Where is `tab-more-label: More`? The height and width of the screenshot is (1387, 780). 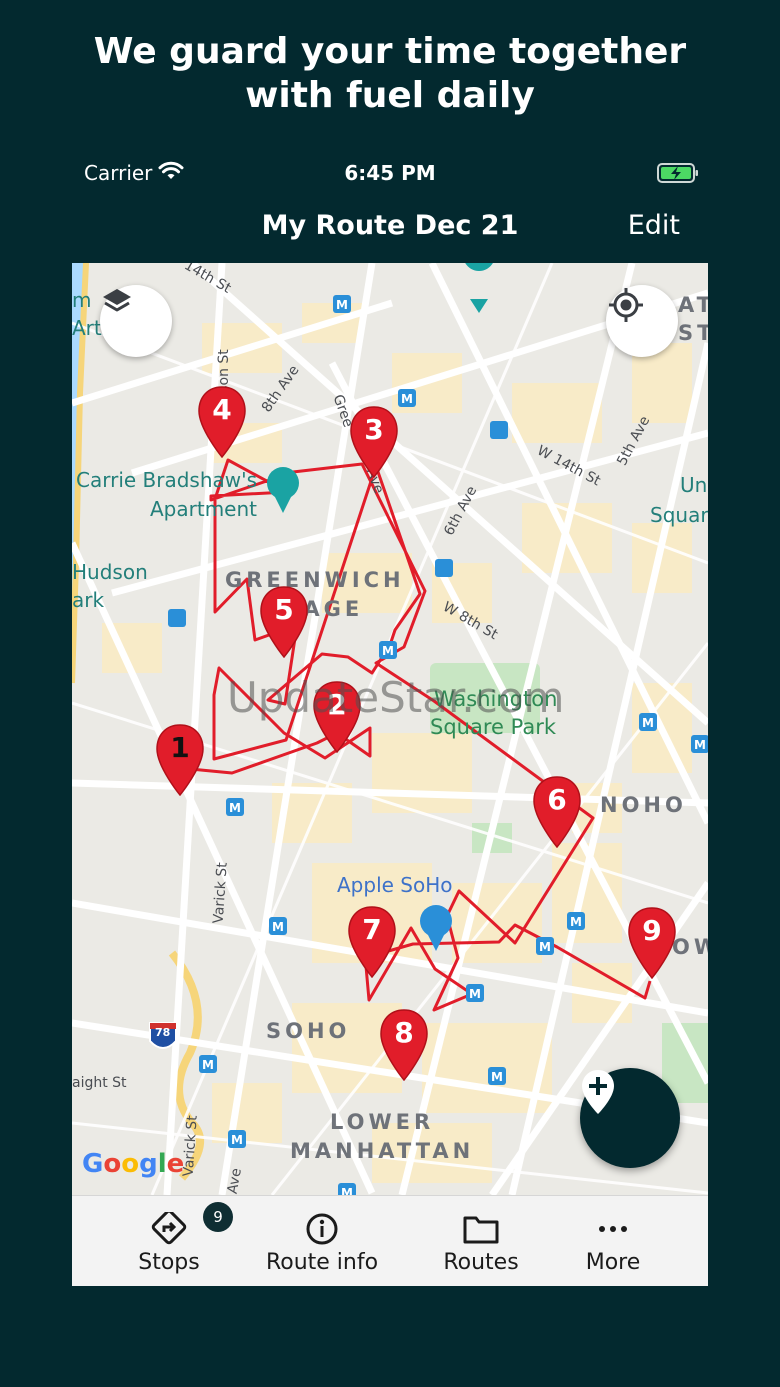
tab-more-label: More is located at coordinates (613, 1262).